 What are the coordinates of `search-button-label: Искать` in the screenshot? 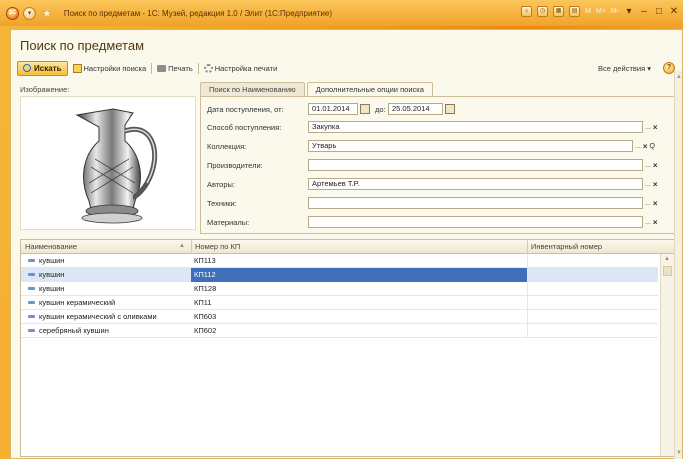 It's located at (48, 68).